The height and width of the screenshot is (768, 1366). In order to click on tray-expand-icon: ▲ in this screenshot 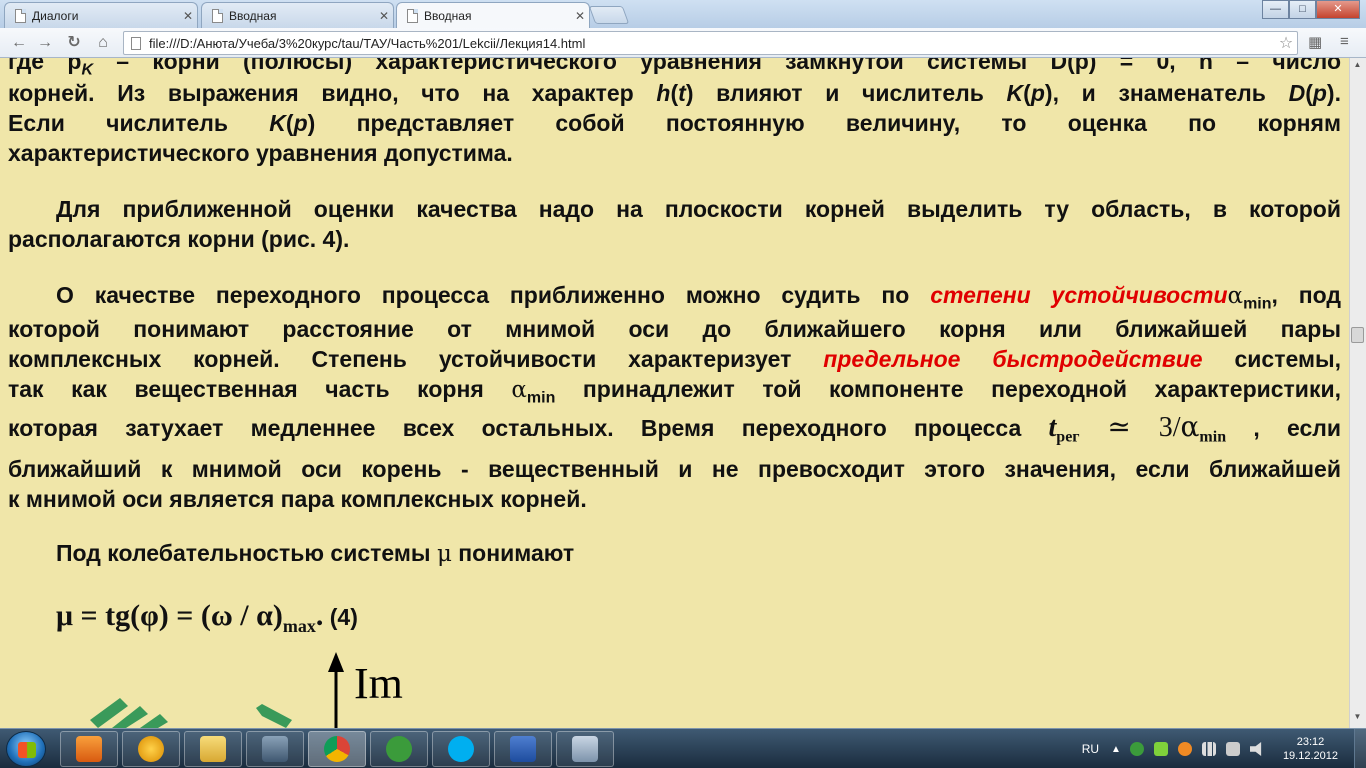, I will do `click(1116, 749)`.